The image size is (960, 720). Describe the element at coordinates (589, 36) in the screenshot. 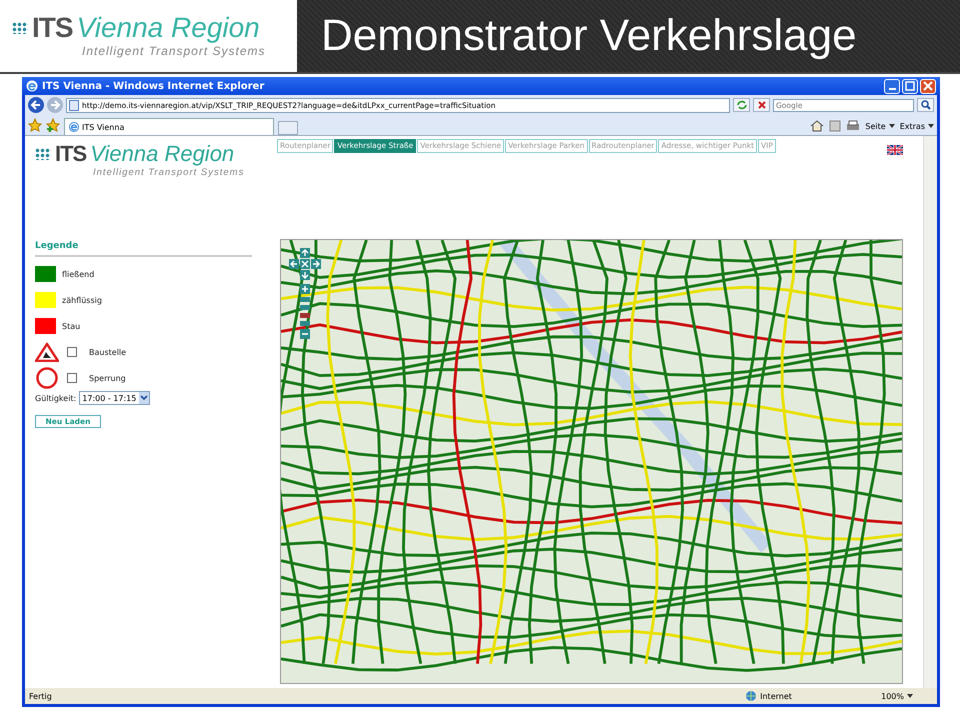

I see `slide-title: Demonstrator Verkehrslage` at that location.